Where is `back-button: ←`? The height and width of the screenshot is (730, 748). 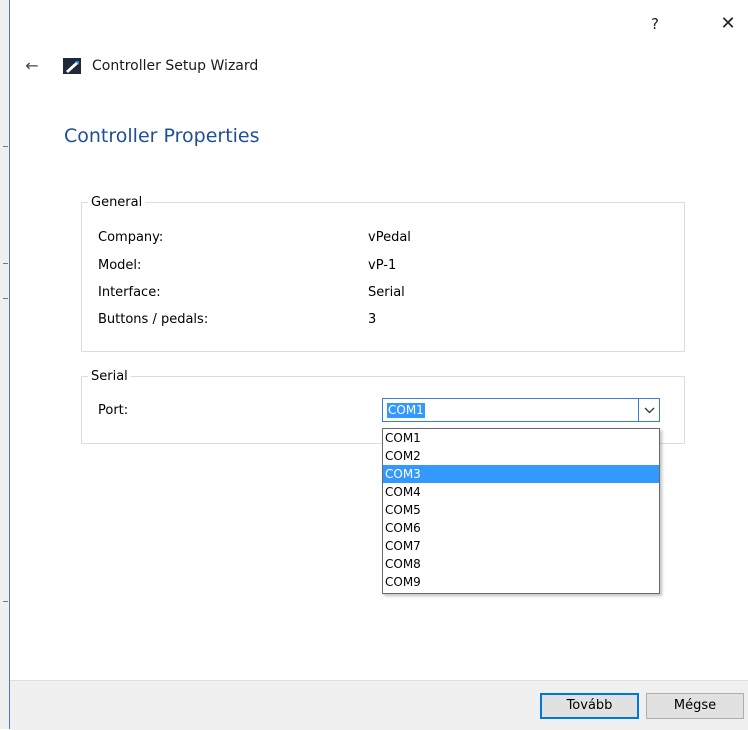
back-button: ← is located at coordinates (32, 66).